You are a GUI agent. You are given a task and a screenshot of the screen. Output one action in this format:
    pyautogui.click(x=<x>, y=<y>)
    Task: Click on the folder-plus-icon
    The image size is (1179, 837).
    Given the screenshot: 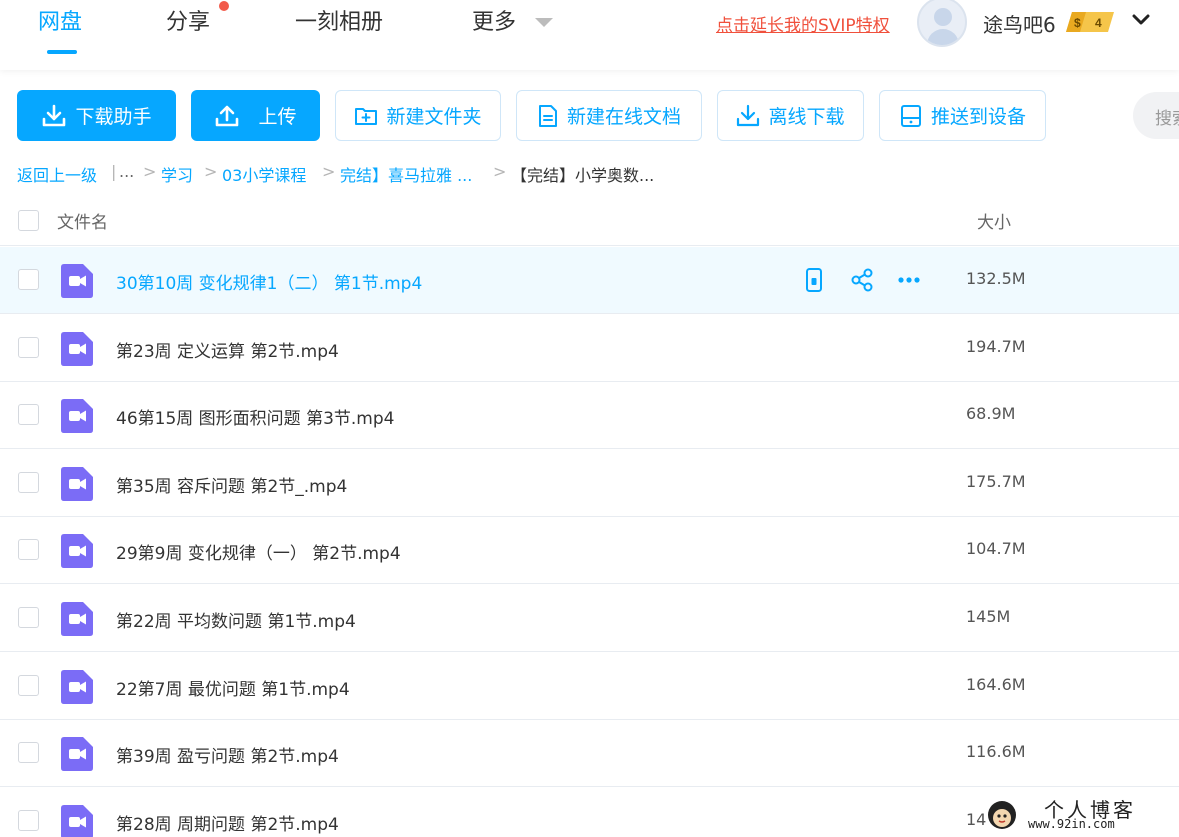 What is the action you would take?
    pyautogui.click(x=366, y=116)
    